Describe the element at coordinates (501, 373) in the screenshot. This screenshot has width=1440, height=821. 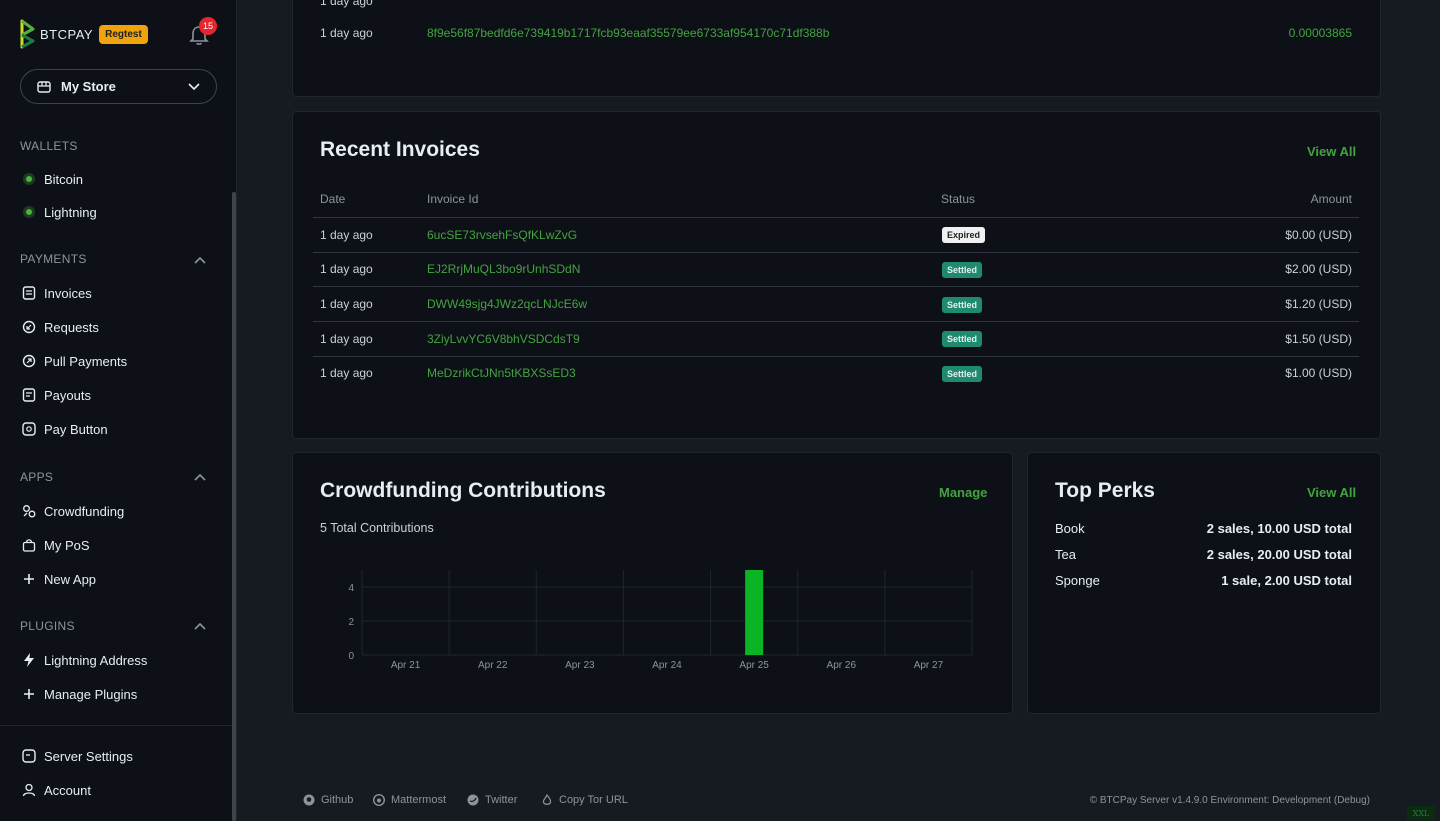
I see `invoice-id-link: MeDzrikCtJNn5tKBXSsED3` at that location.